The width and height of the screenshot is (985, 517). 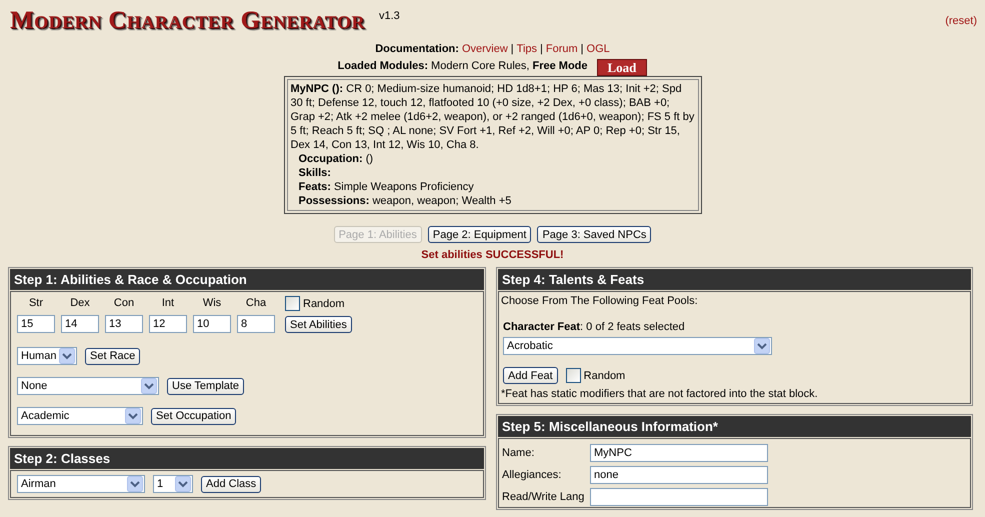 I want to click on text-field: MyNPC, so click(x=679, y=453).